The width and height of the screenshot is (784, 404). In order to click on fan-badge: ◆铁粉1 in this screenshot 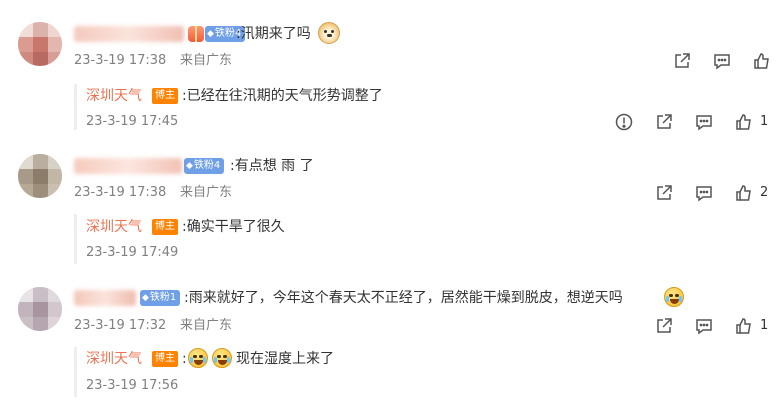, I will do `click(160, 298)`.